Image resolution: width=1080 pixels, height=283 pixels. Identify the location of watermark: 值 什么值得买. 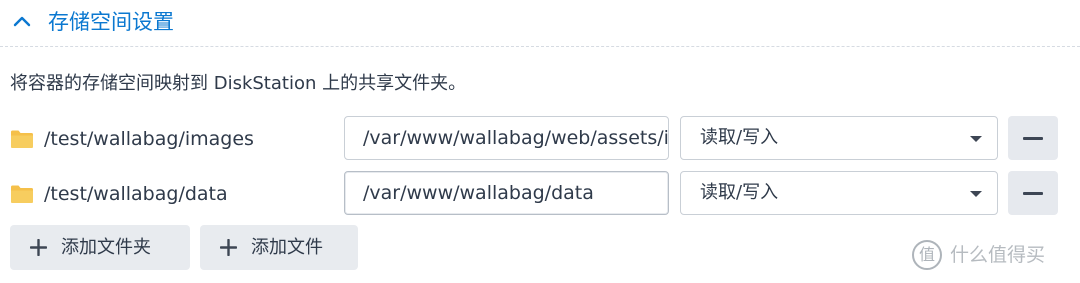
(992, 257).